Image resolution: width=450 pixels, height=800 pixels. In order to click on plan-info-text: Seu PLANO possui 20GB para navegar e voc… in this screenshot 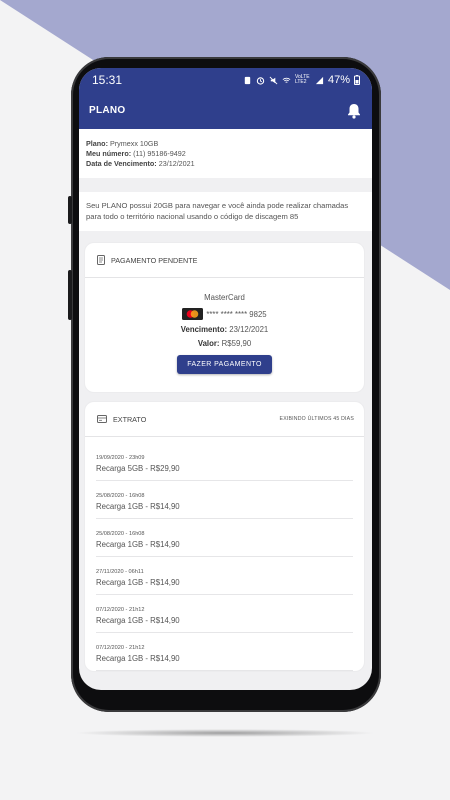, I will do `click(217, 211)`.